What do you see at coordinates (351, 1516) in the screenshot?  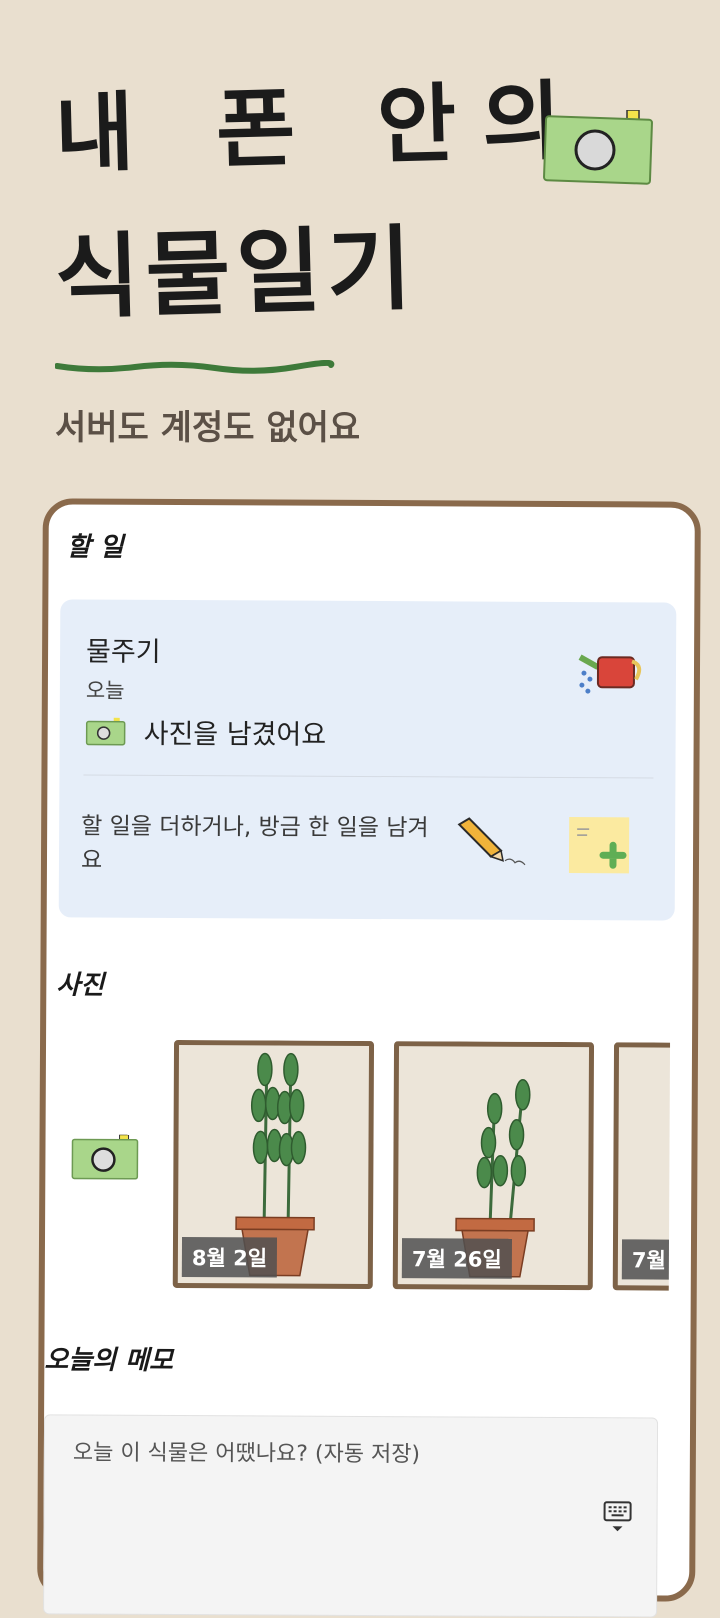 I see `memo-box` at bounding box center [351, 1516].